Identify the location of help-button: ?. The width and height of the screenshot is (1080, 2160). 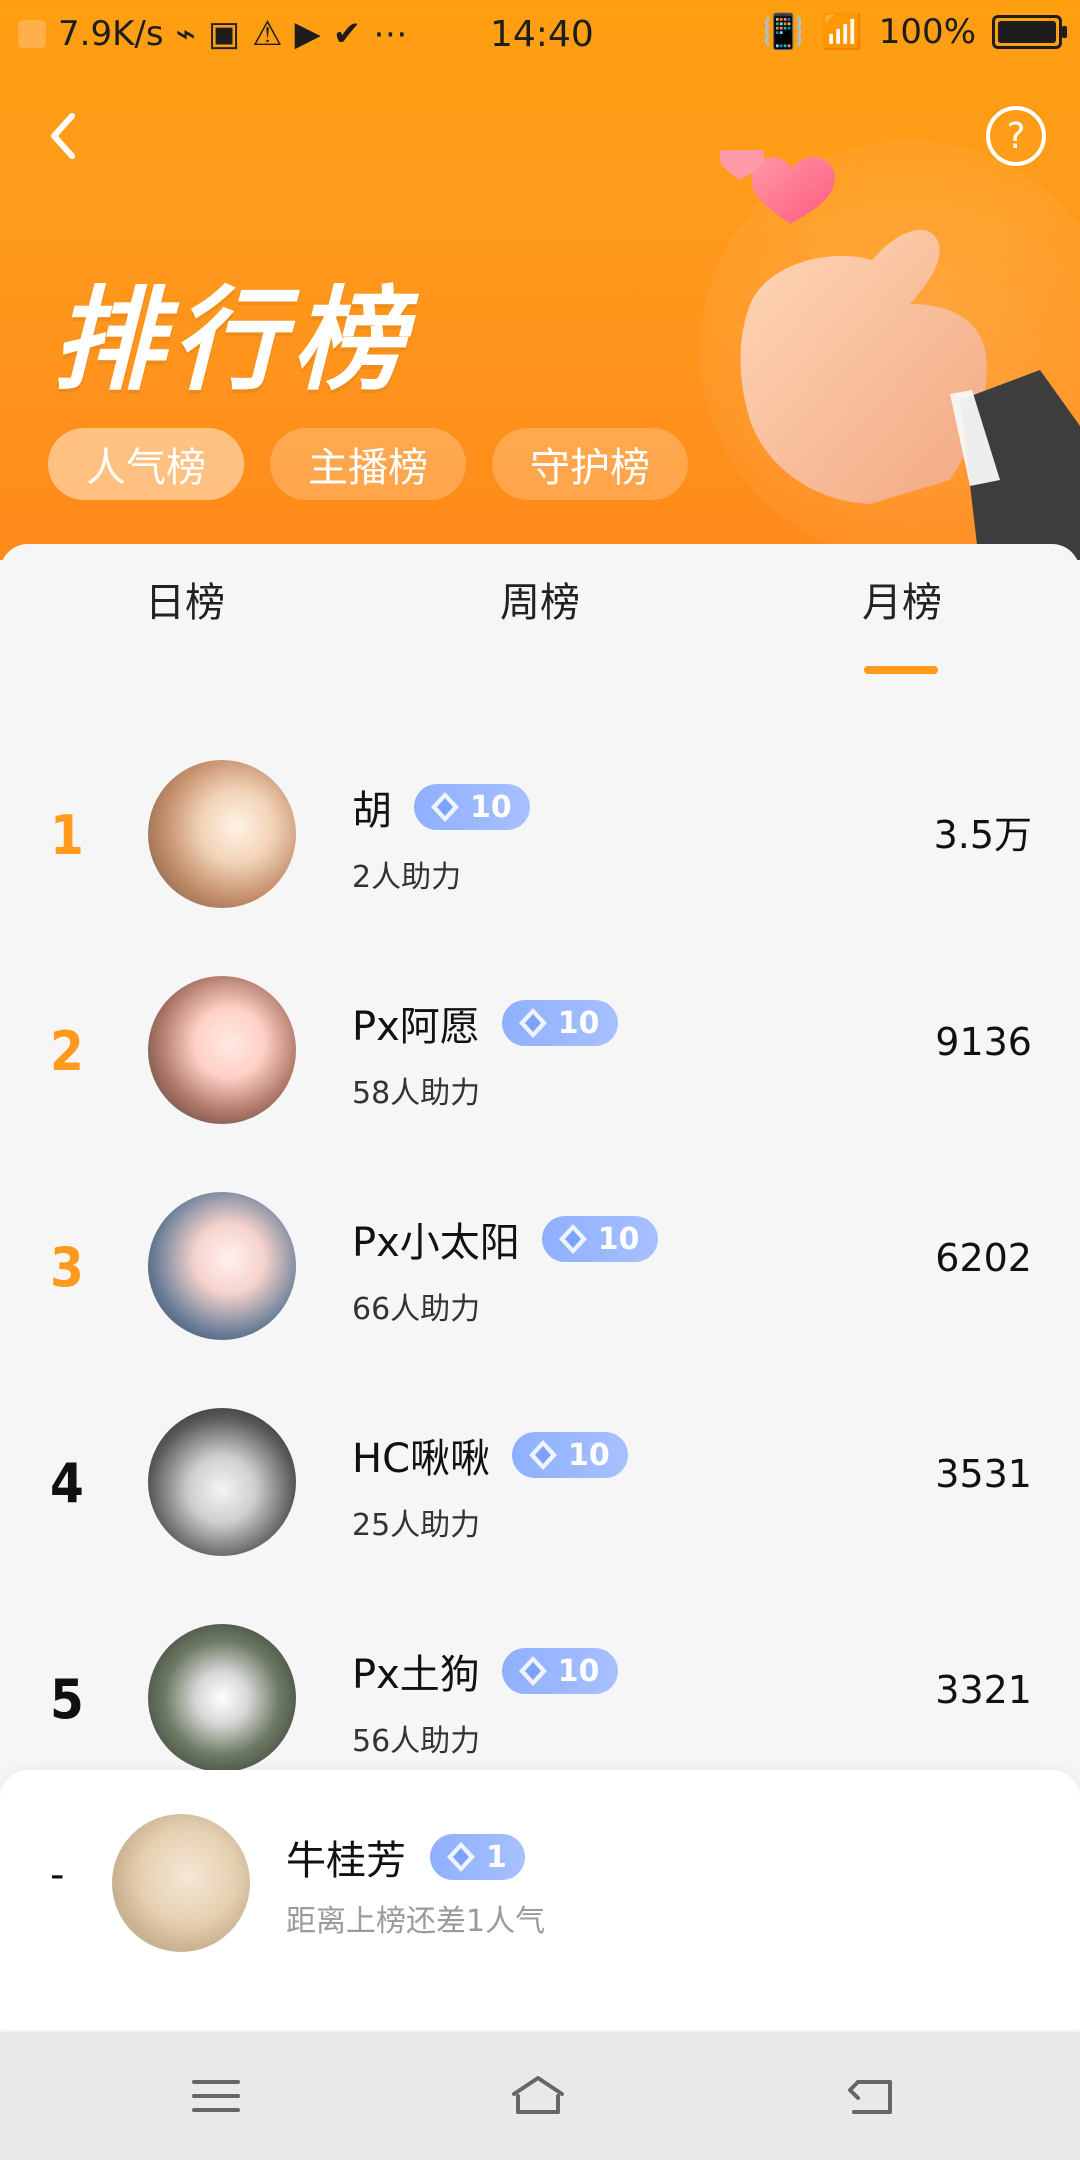
(1016, 136).